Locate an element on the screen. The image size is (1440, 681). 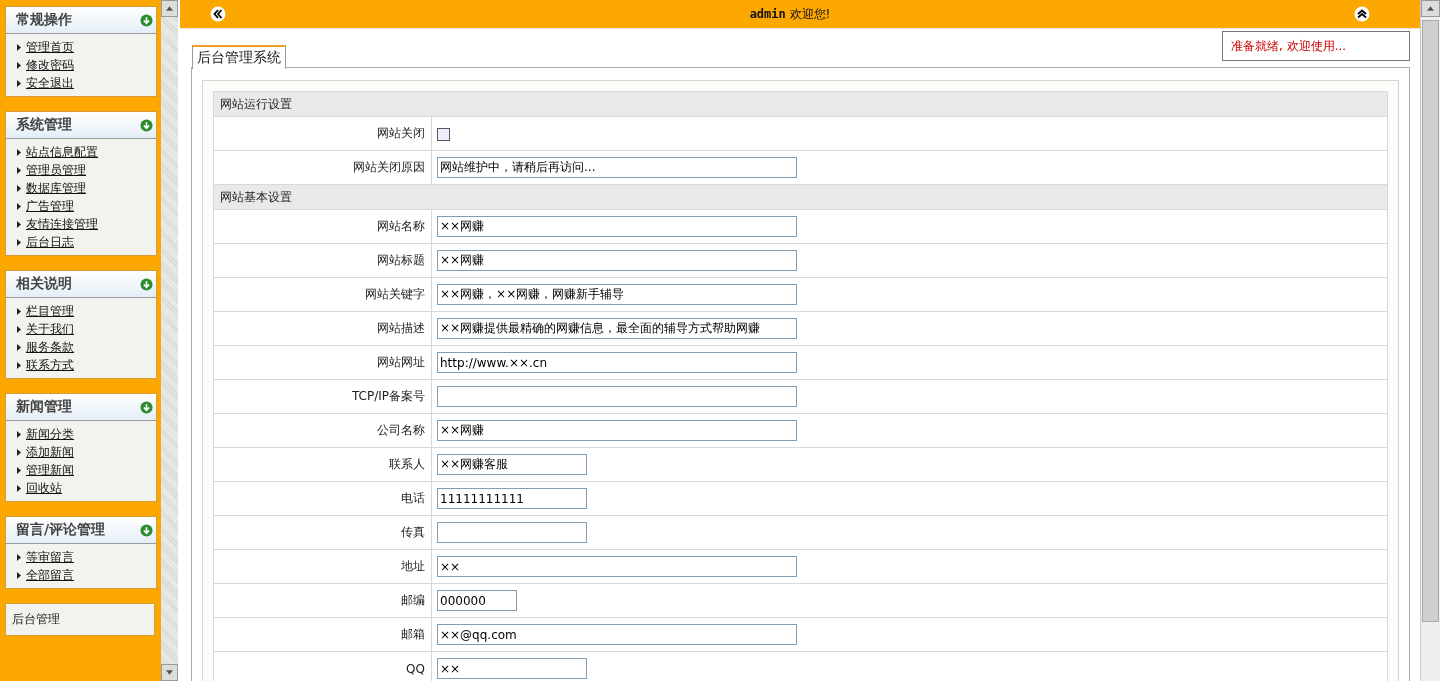
input-field: 000000 is located at coordinates (477, 600).